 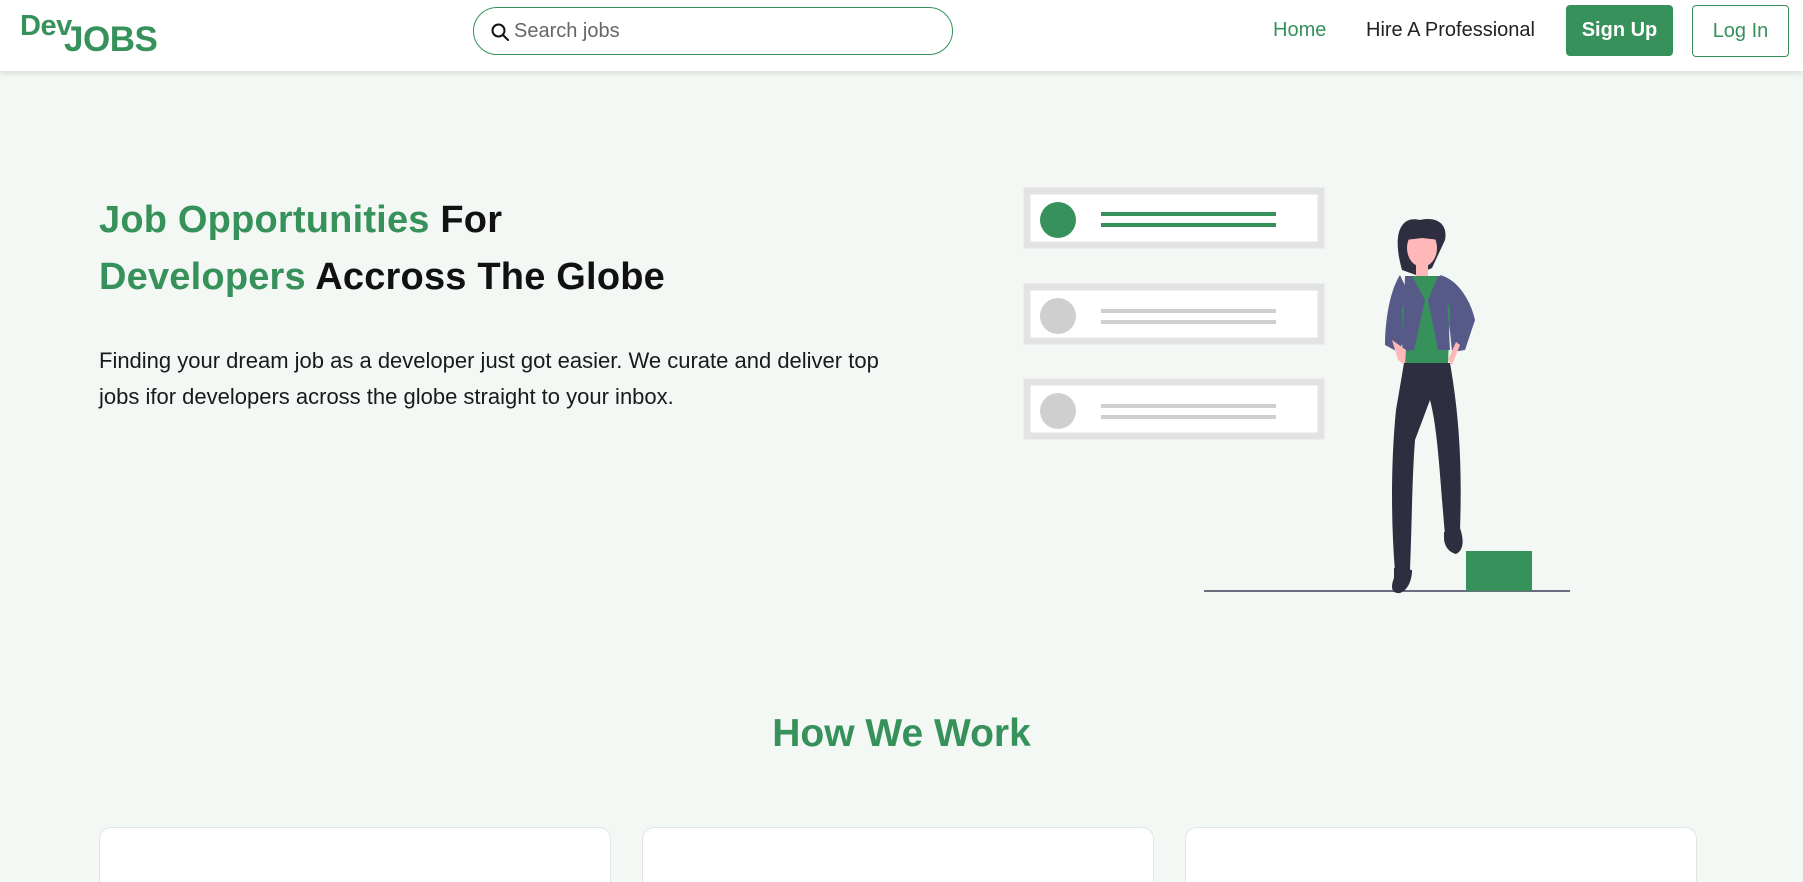 What do you see at coordinates (1430, 406) in the screenshot?
I see `woman-figure` at bounding box center [1430, 406].